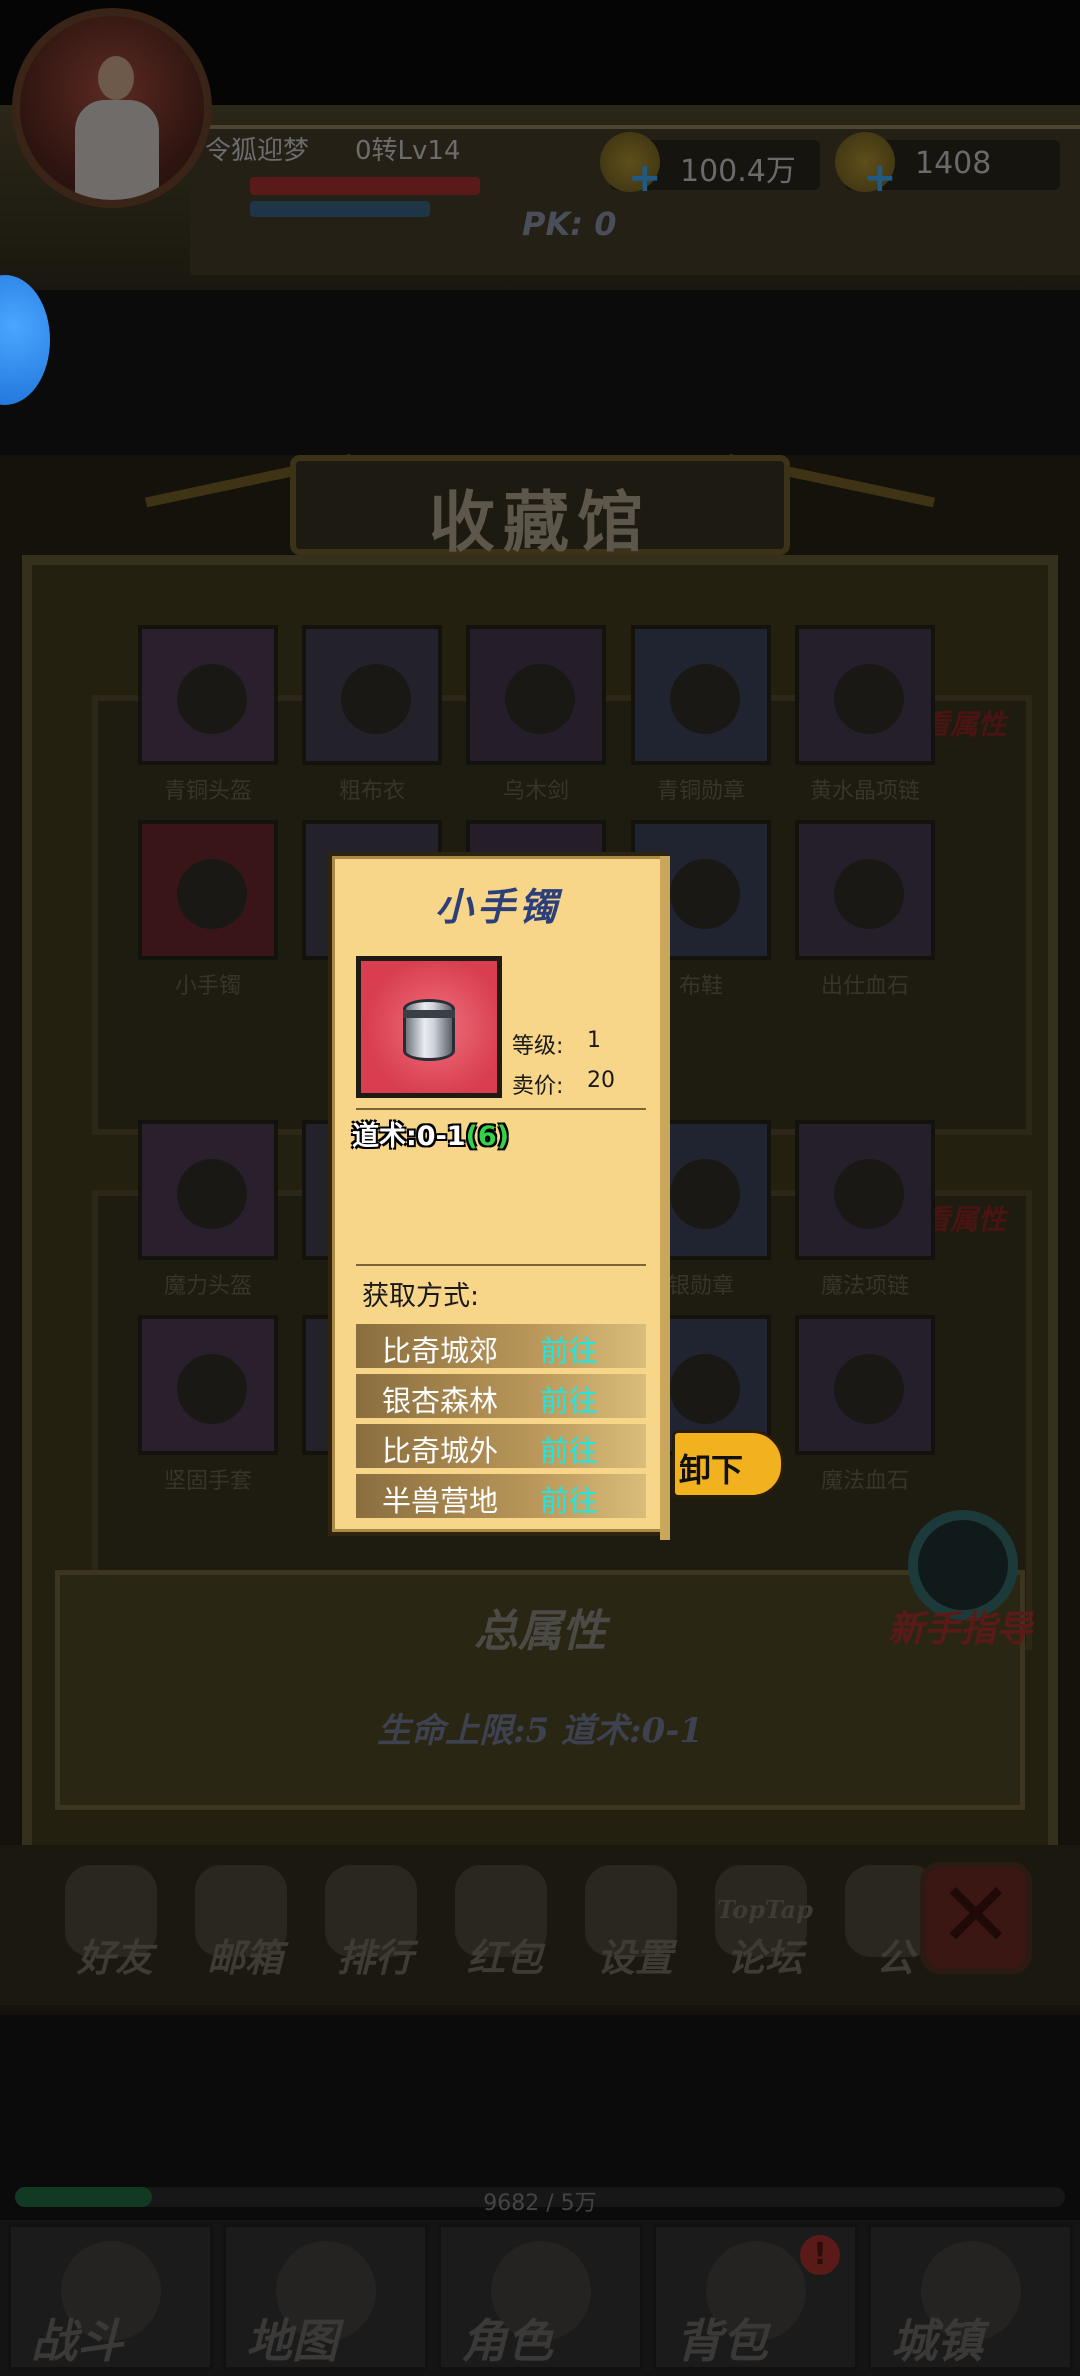 The height and width of the screenshot is (2376, 1080). What do you see at coordinates (968, 1580) in the screenshot?
I see `newbie-guide-button: 新手指导` at bounding box center [968, 1580].